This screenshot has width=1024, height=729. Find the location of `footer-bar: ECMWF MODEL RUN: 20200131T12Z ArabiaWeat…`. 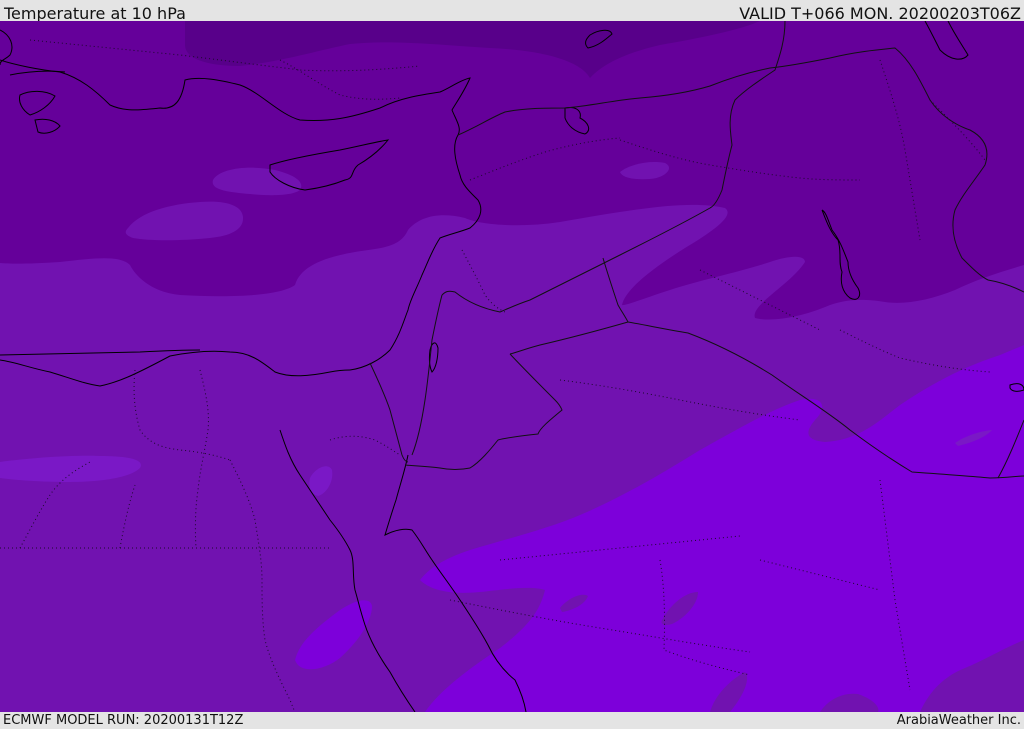

footer-bar: ECMWF MODEL RUN: 20200131T12Z ArabiaWeat… is located at coordinates (512, 720).